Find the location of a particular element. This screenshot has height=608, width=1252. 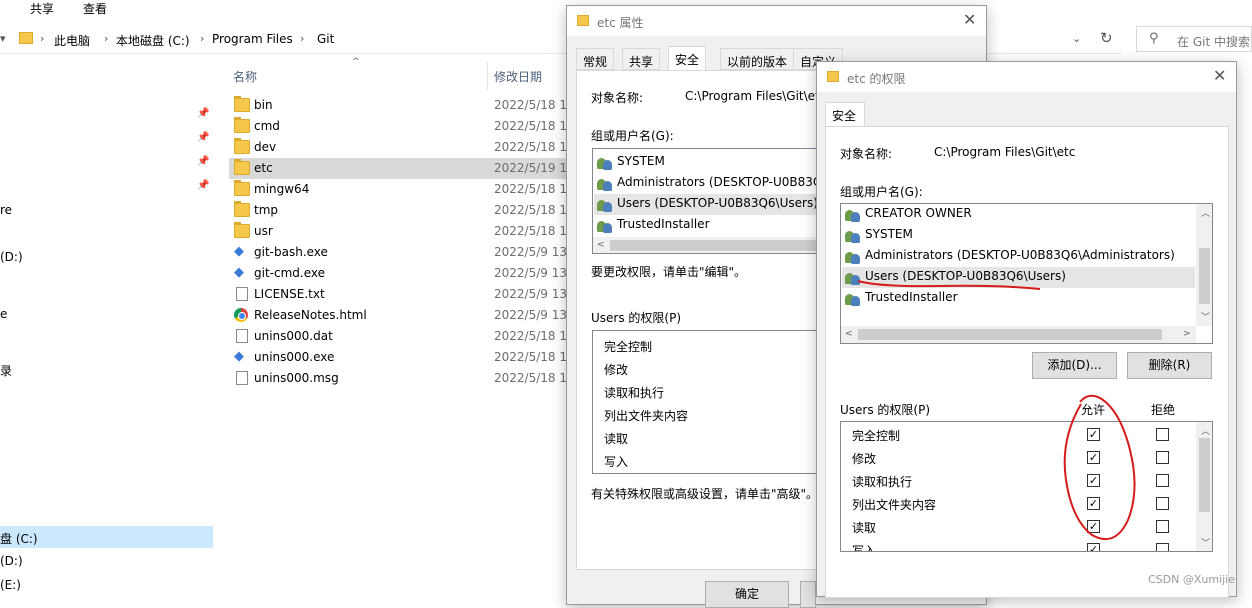

red-circle-annotation is located at coordinates (1099, 467).